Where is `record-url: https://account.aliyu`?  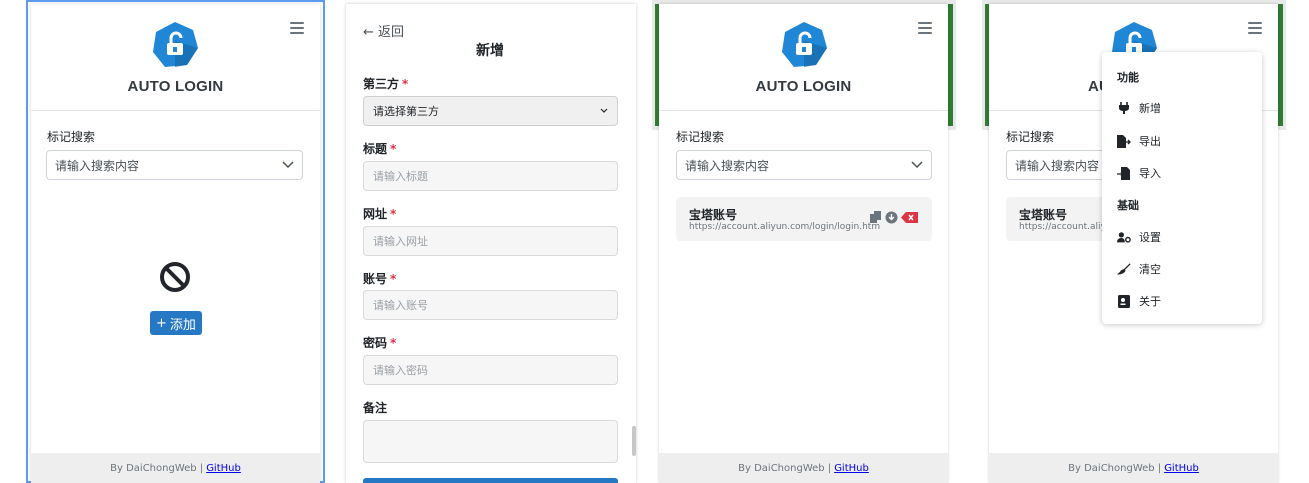 record-url: https://account.aliyu is located at coordinates (1065, 227).